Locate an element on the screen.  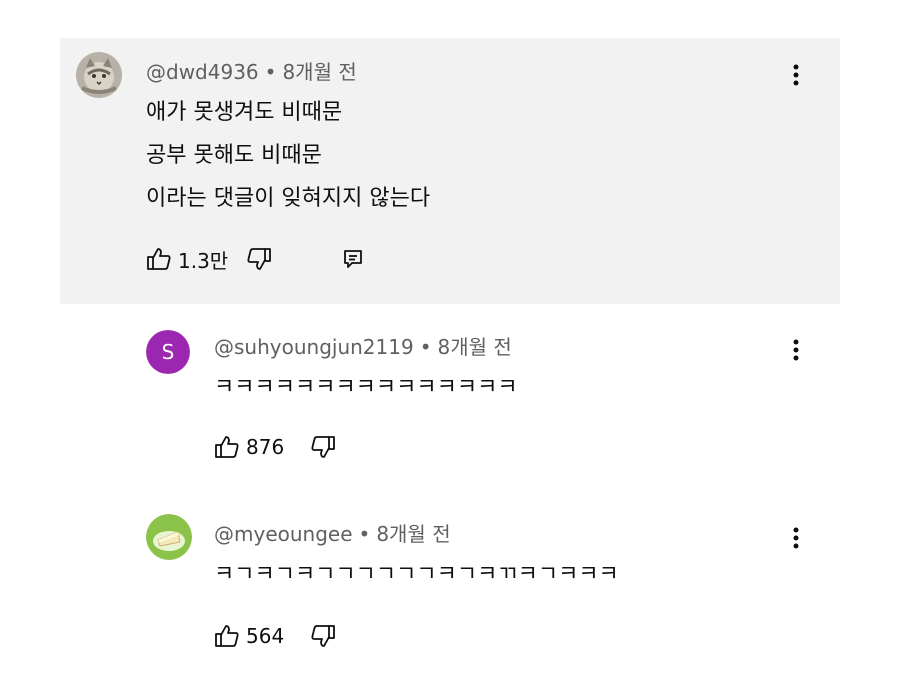
reply-comment-icon is located at coordinates (353, 259).